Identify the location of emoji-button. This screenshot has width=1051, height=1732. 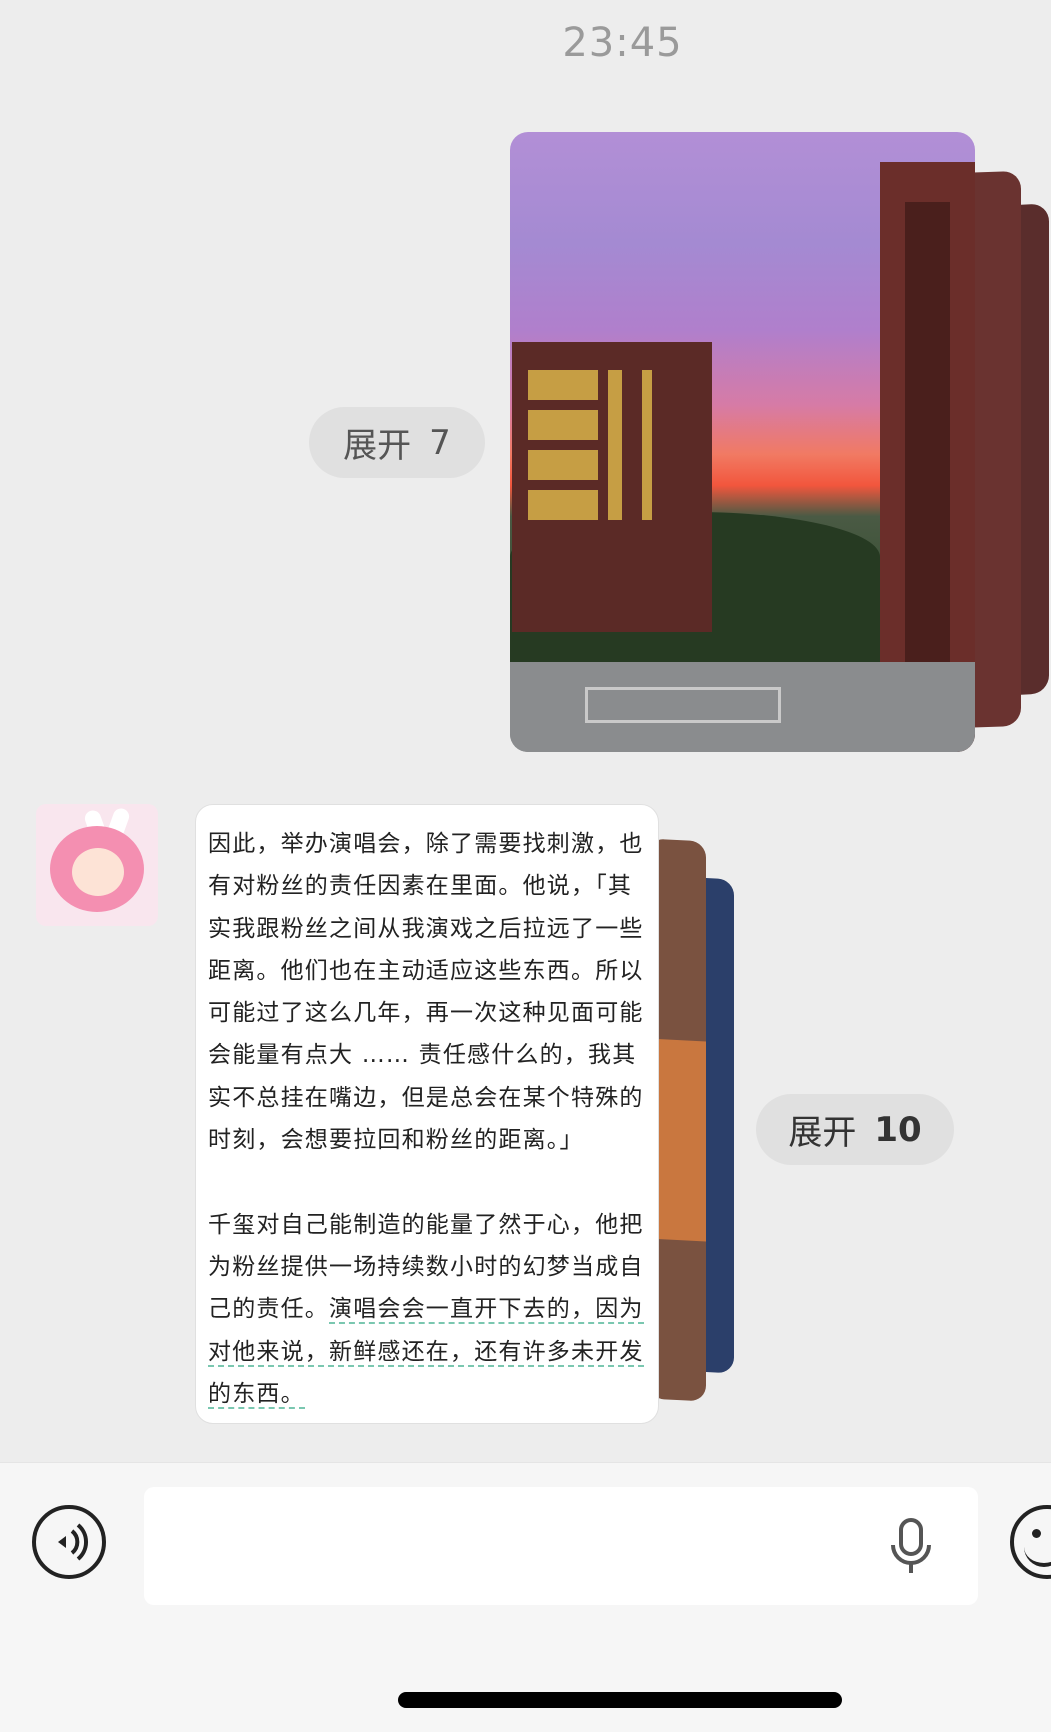
(1030, 1542).